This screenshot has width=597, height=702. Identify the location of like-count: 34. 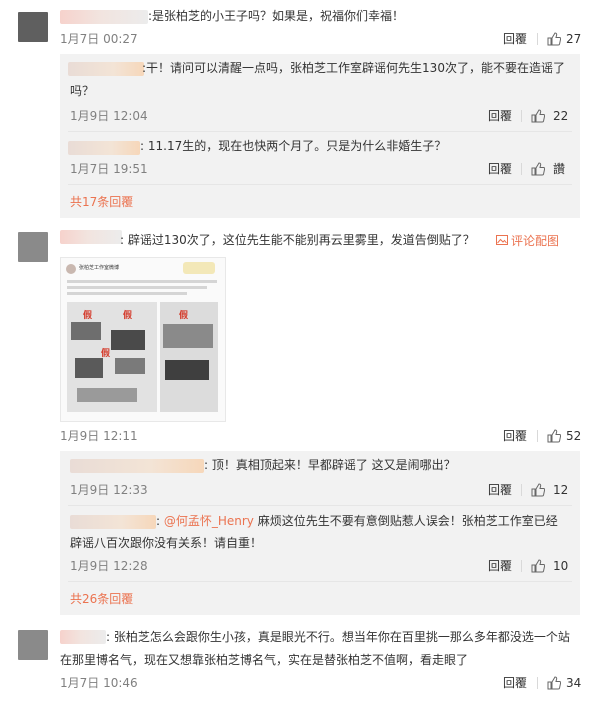
(574, 683).